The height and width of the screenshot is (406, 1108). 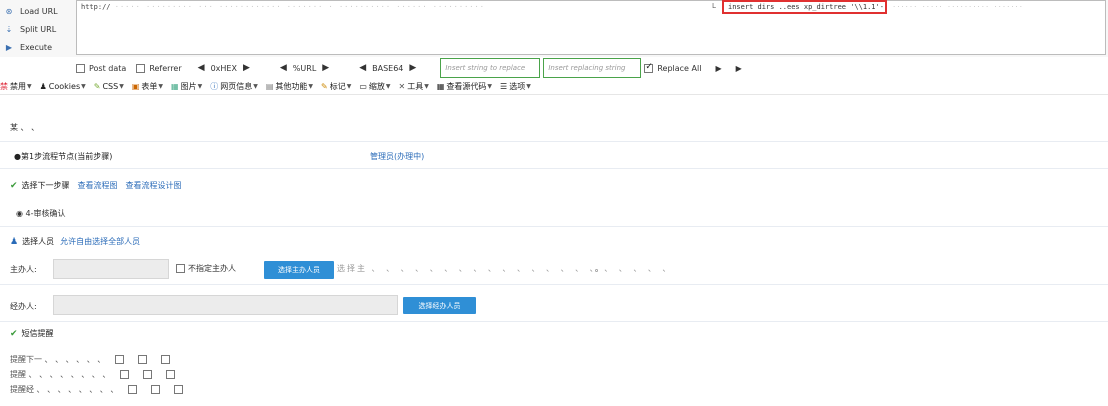 I want to click on toolbar-cookies: ♟ Cookies ▼, so click(x=63, y=86).